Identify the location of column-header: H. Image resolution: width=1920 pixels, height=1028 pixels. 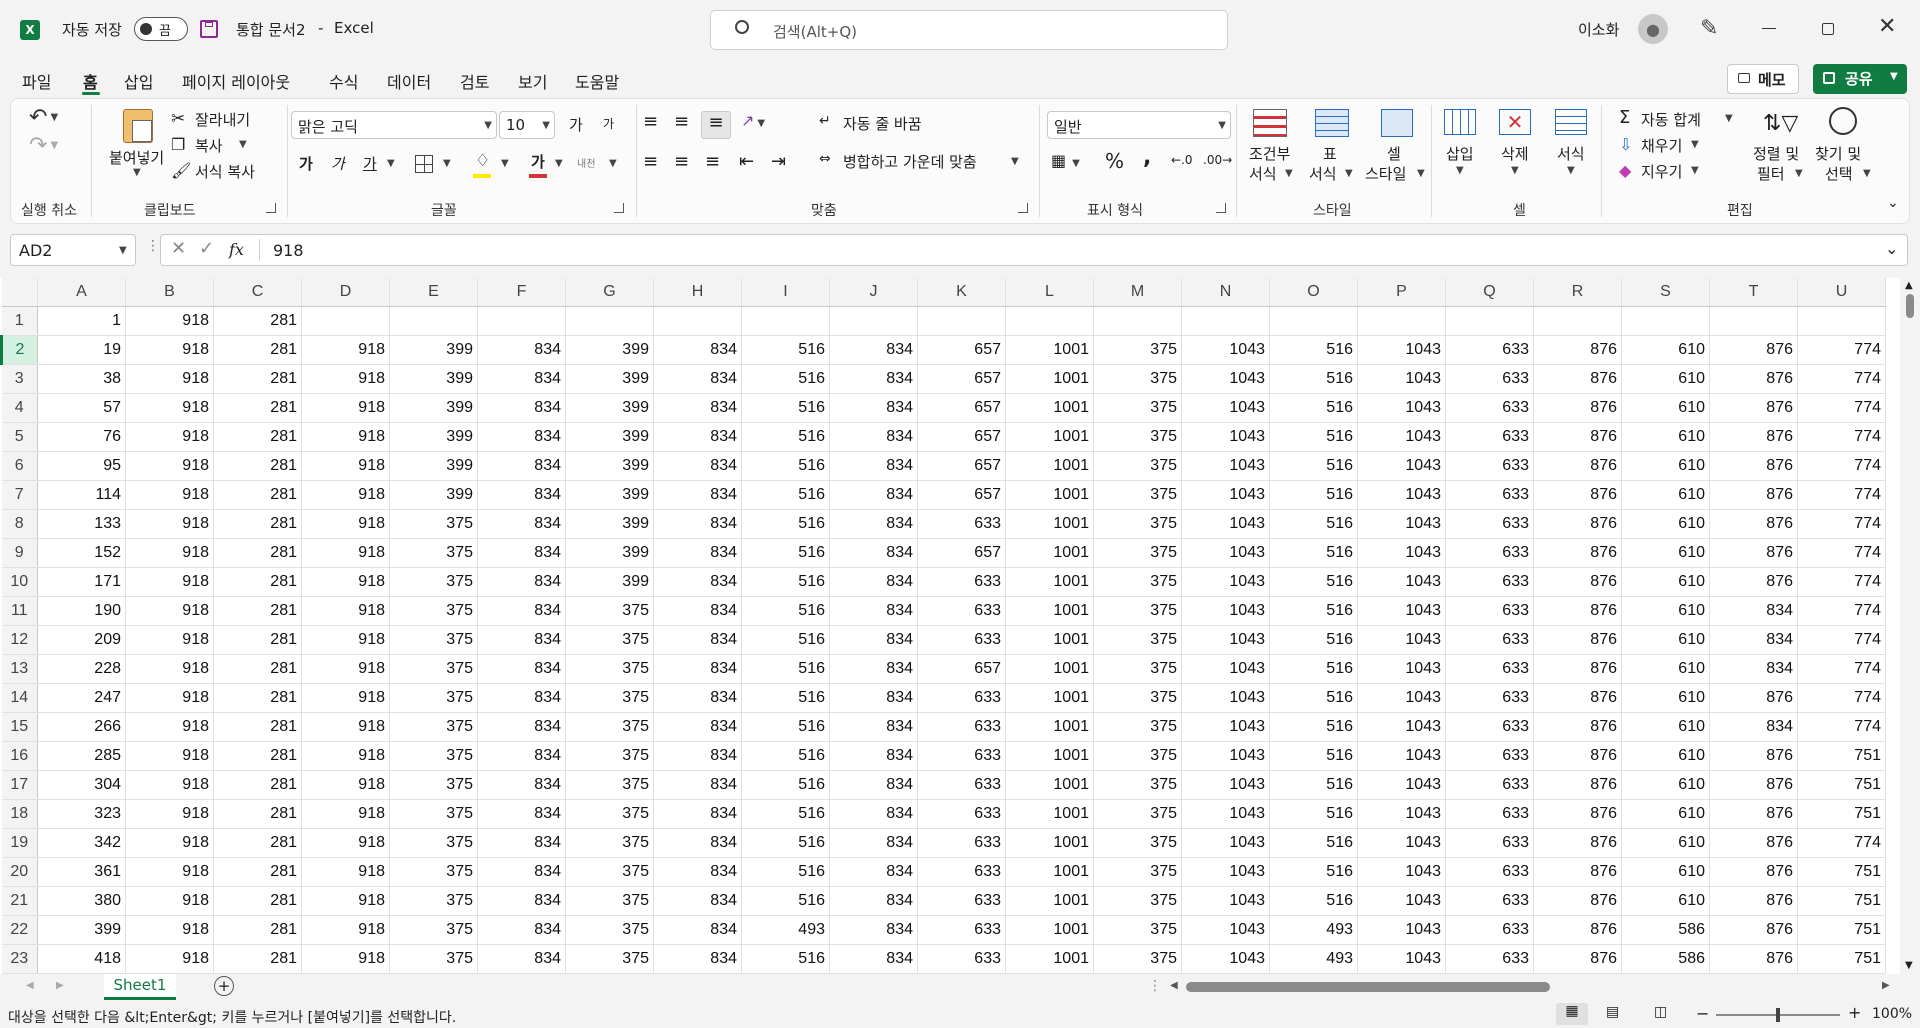
(697, 292).